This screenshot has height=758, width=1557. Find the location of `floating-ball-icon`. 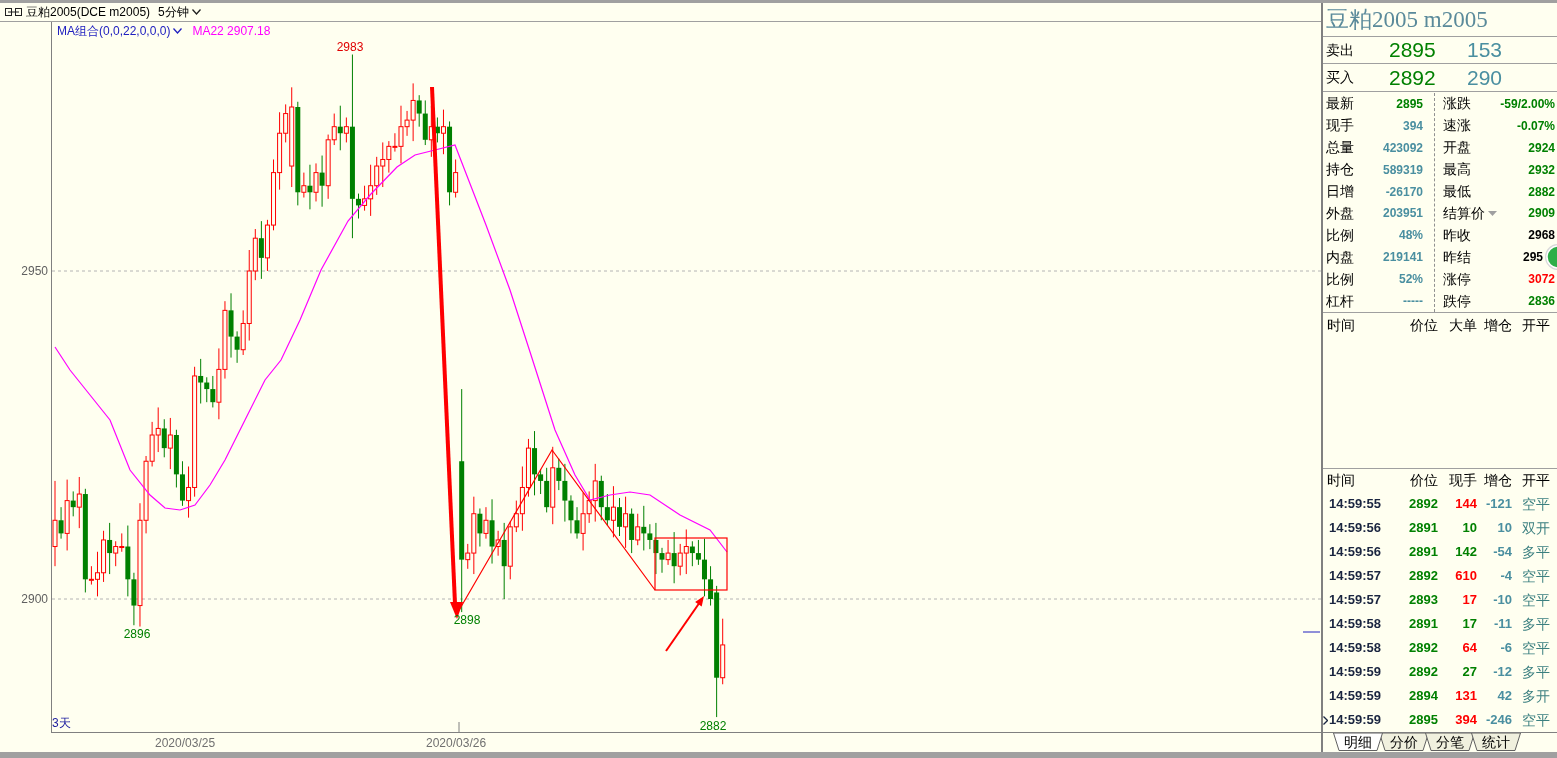

floating-ball-icon is located at coordinates (1550, 257).